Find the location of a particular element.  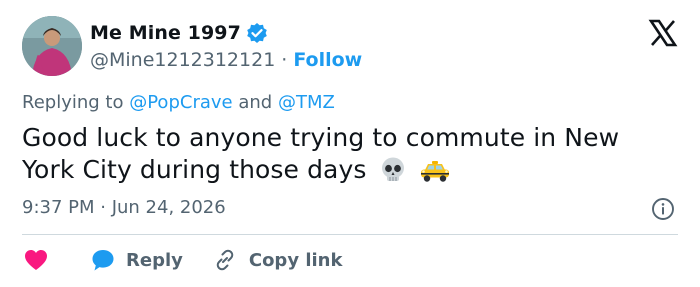

x-logo-icon is located at coordinates (663, 33).